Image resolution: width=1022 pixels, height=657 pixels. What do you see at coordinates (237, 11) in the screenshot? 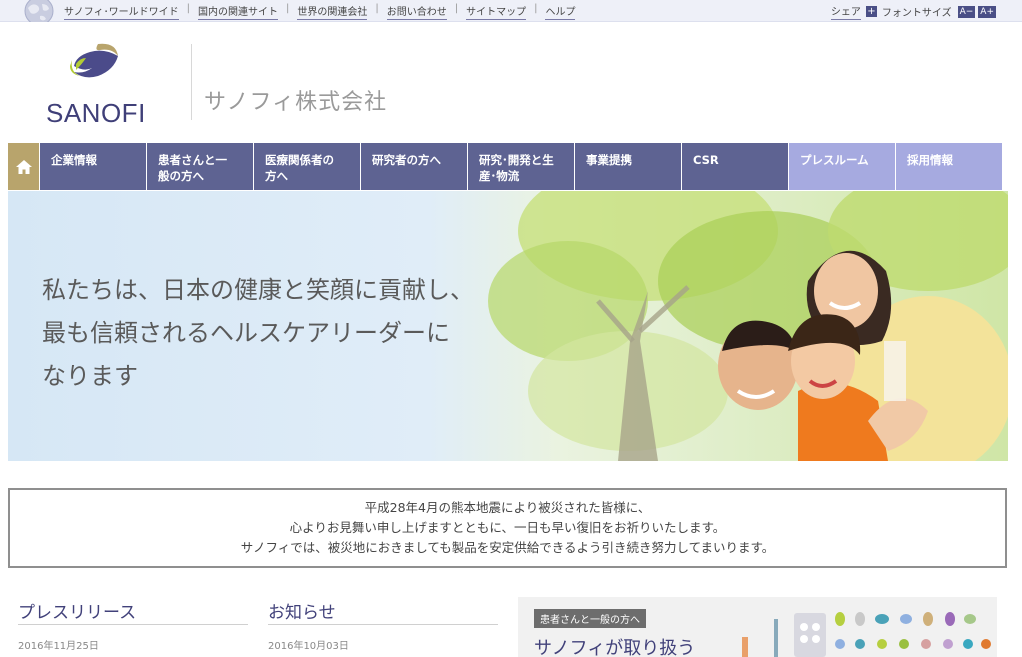
I see `link-domestic-sites: 国内の関連サイト` at bounding box center [237, 11].